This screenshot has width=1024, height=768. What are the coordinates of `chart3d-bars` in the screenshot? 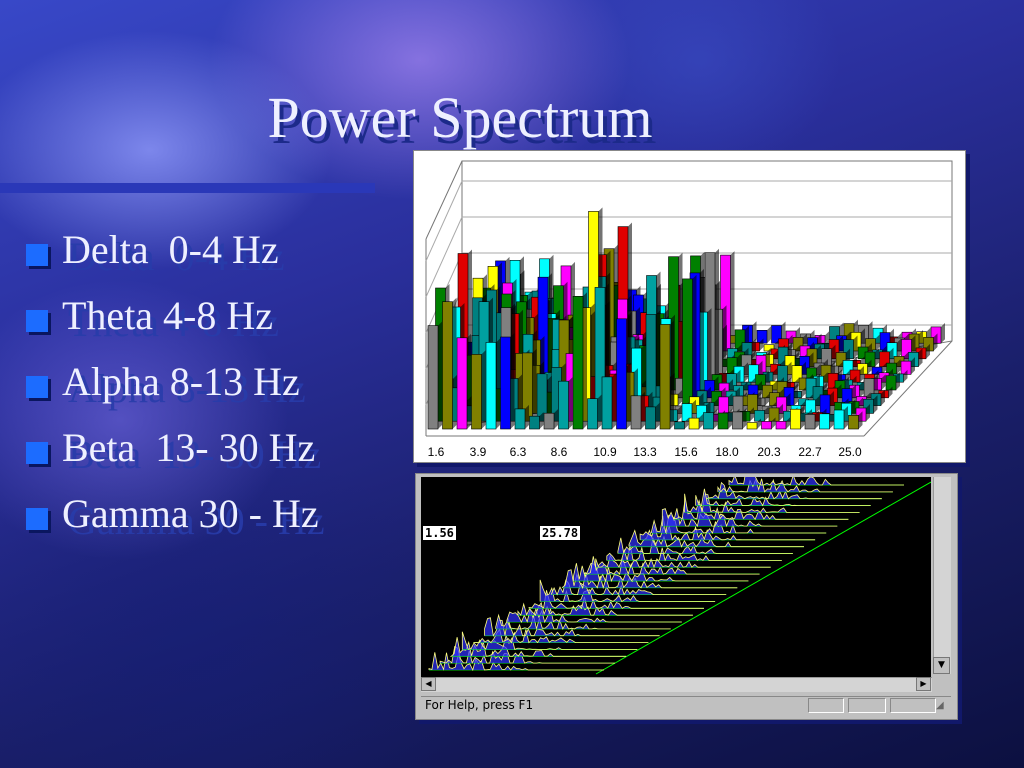 It's located at (686, 318).